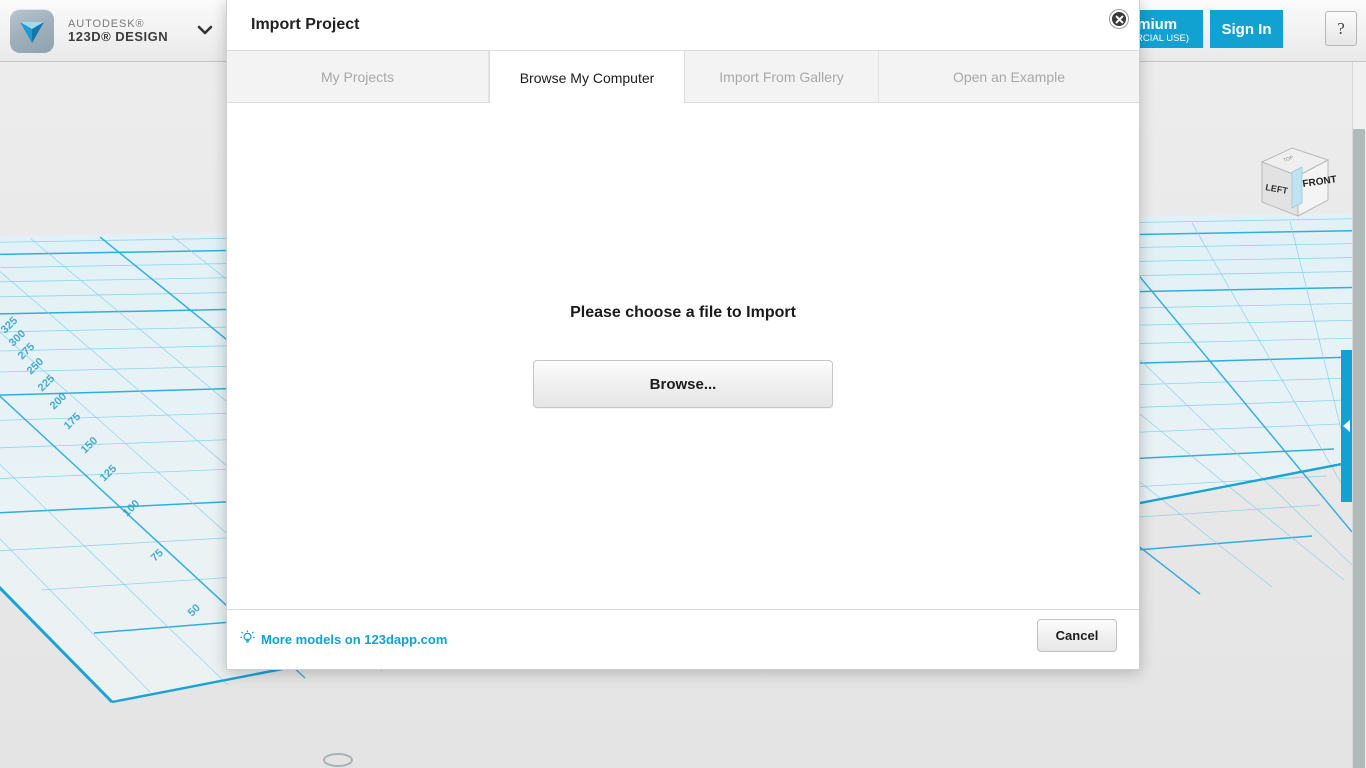  I want to click on tab-my-projects: My Projects, so click(358, 76).